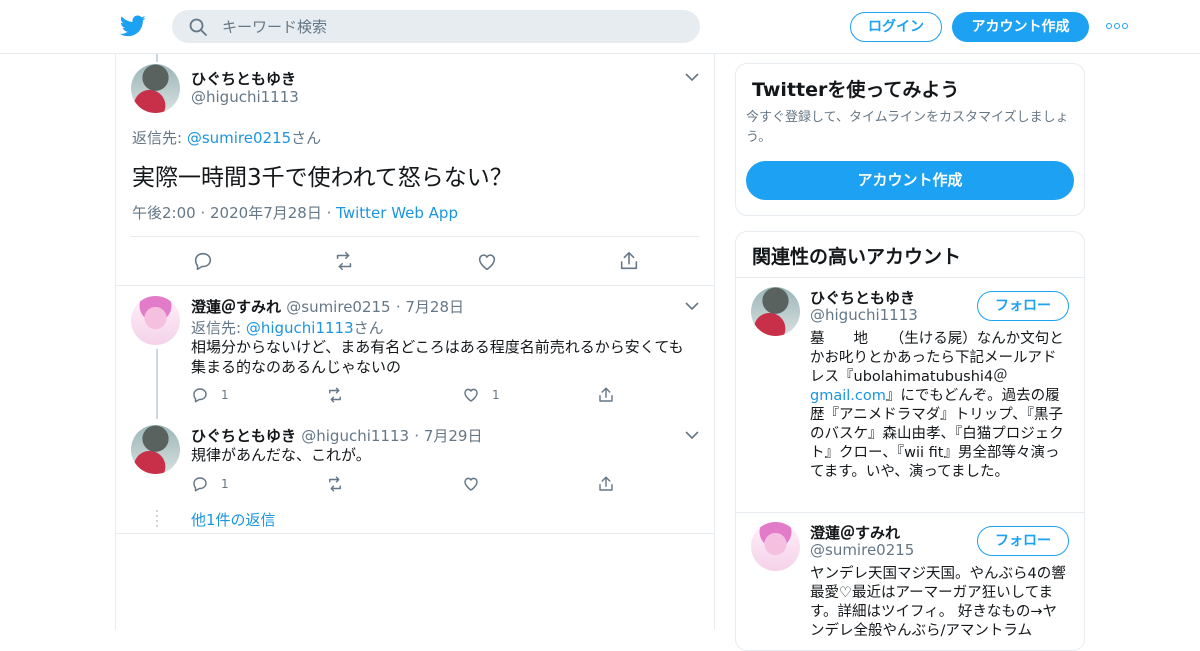  What do you see at coordinates (862, 297) in the screenshot?
I see `account-name: ひぐちともゆき` at bounding box center [862, 297].